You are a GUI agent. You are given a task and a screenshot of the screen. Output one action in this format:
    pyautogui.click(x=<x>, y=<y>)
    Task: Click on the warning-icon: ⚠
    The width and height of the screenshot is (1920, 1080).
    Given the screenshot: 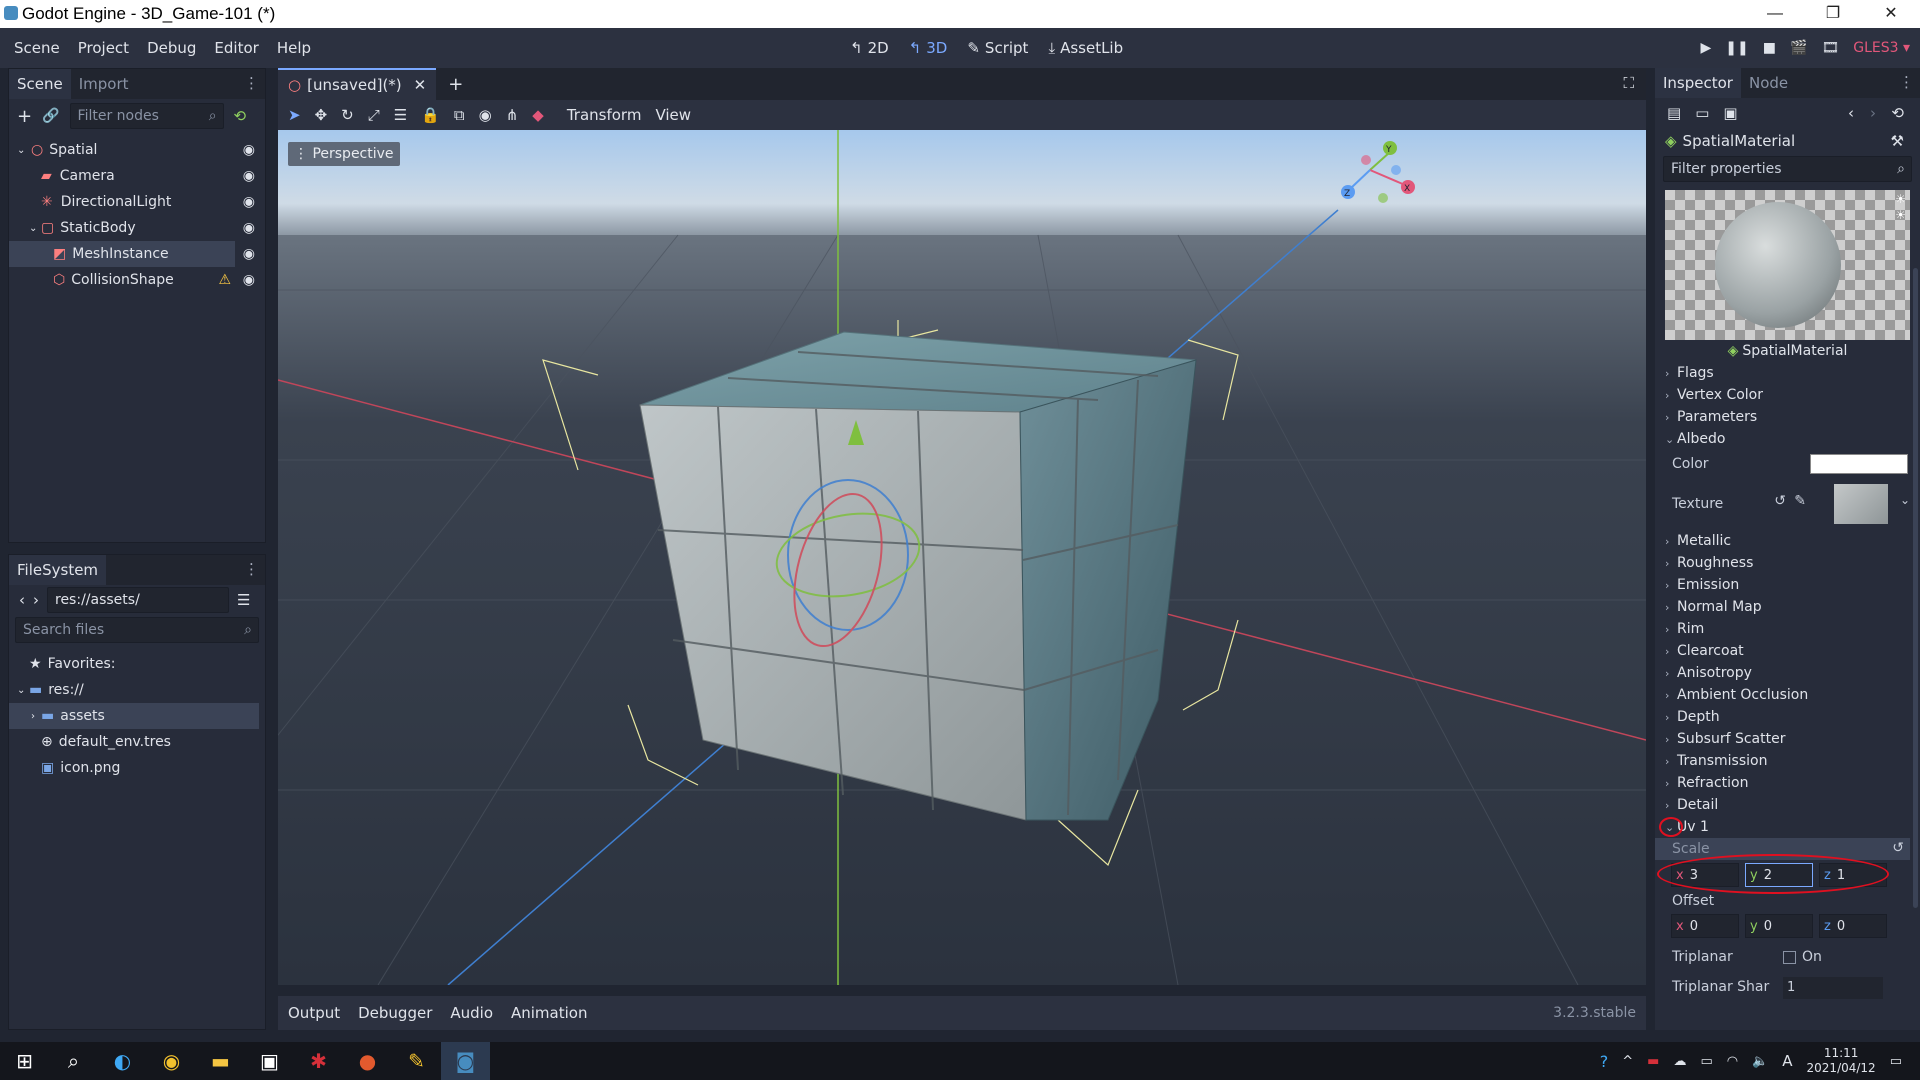 What is the action you would take?
    pyautogui.click(x=224, y=280)
    